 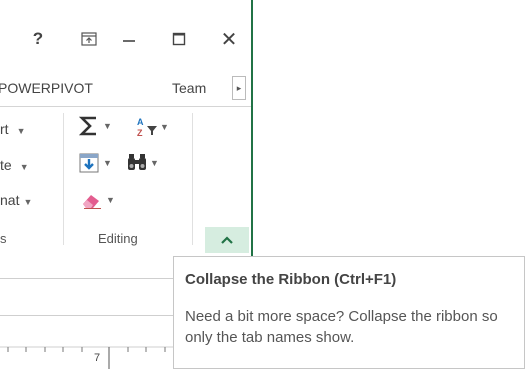 I want to click on ruler-number: 7, so click(x=97, y=358).